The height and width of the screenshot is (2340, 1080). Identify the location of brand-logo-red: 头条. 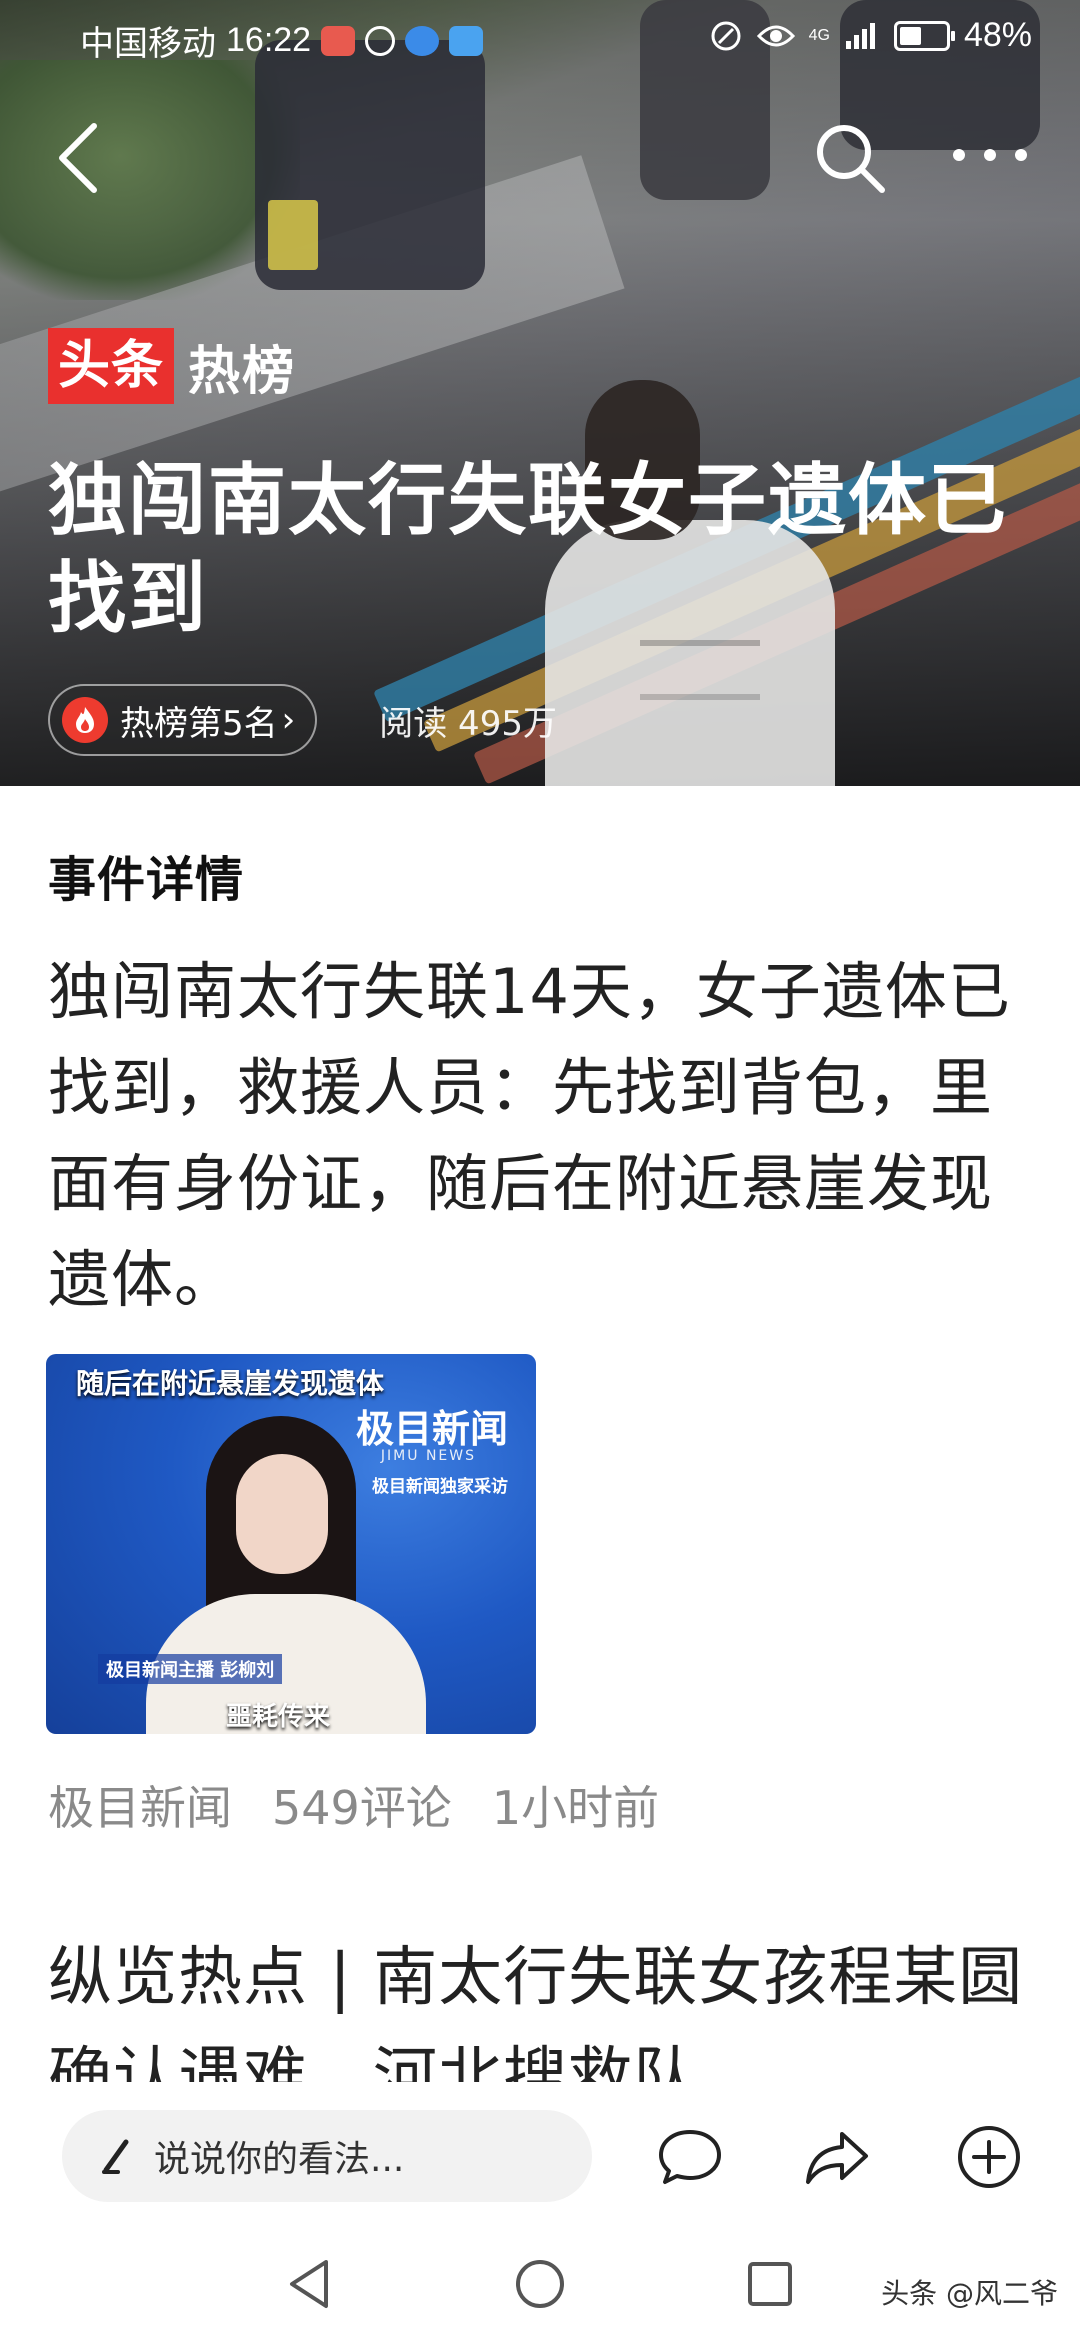
(111, 366).